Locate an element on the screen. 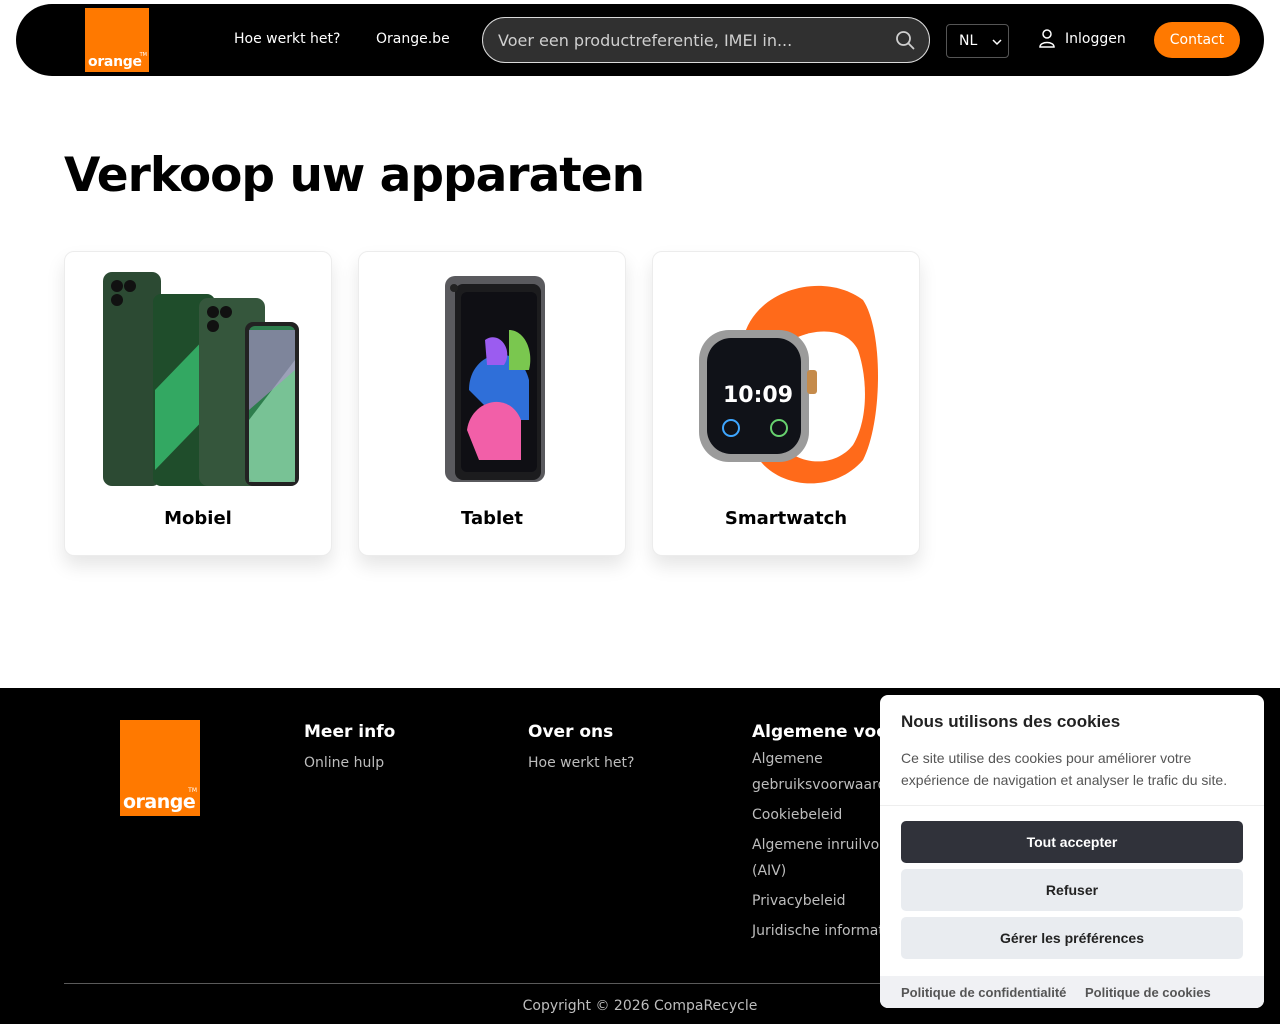  phone-image is located at coordinates (201, 379).